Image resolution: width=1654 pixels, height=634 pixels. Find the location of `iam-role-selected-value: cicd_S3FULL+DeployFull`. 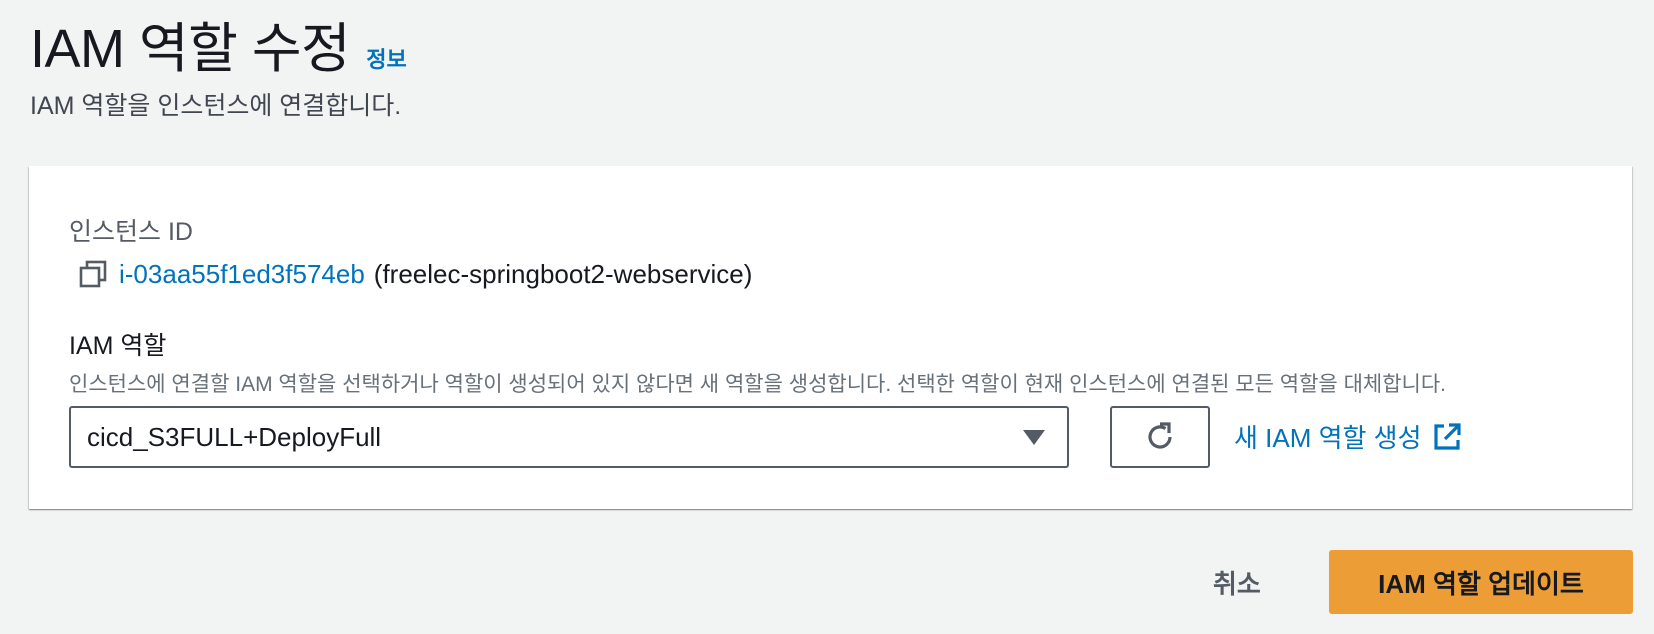

iam-role-selected-value: cicd_S3FULL+DeployFull is located at coordinates (234, 436).